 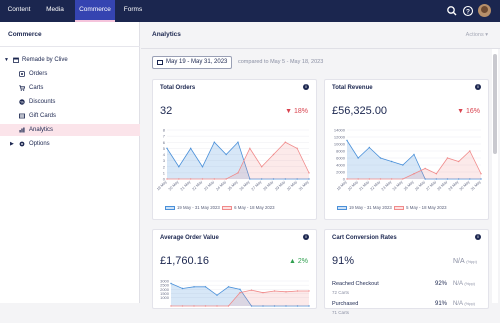 What do you see at coordinates (164, 154) in the screenshot?
I see `y-tick-label: 4` at bounding box center [164, 154].